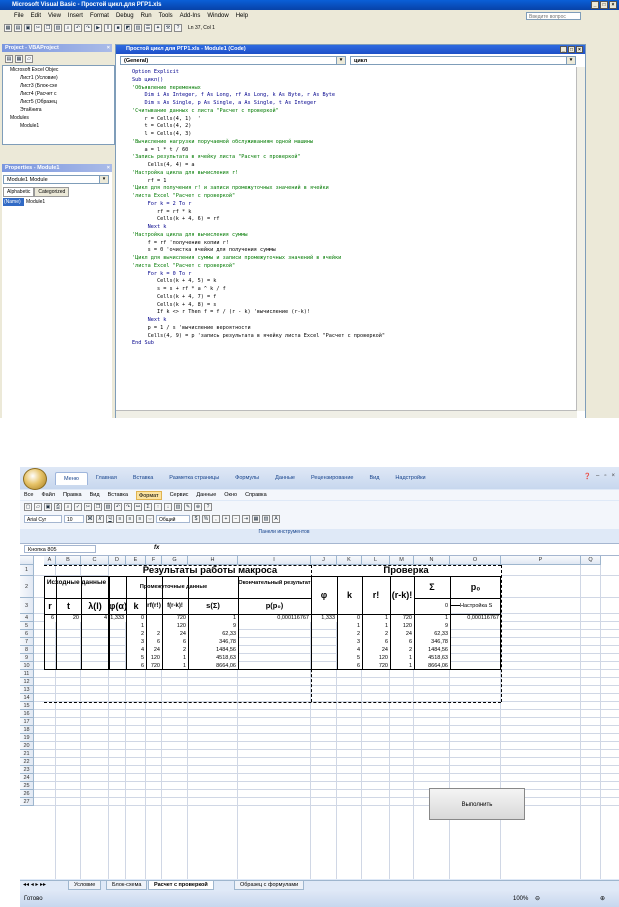  I want to click on object-browser-icon: ✦, so click(158, 28).